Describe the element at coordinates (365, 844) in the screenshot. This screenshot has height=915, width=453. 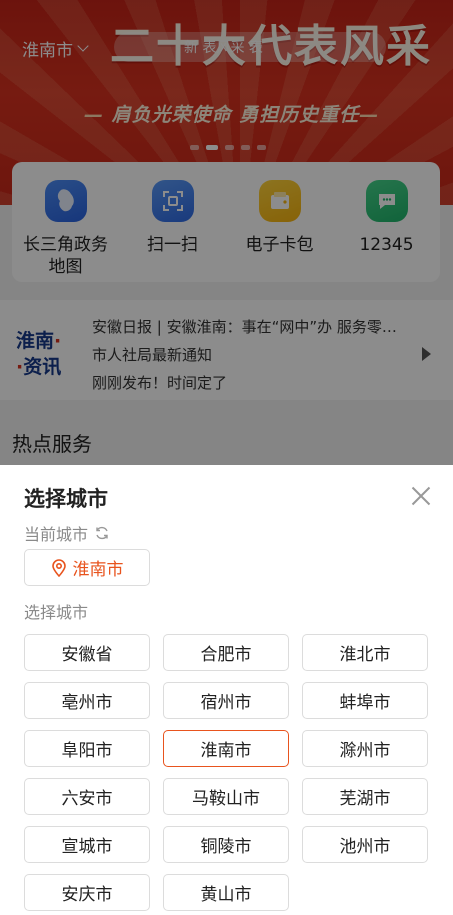
I see `city-option: 池州市` at that location.